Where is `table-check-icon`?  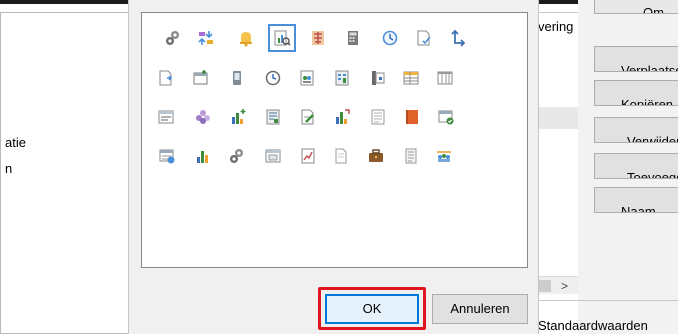
table-check-icon is located at coordinates (446, 117).